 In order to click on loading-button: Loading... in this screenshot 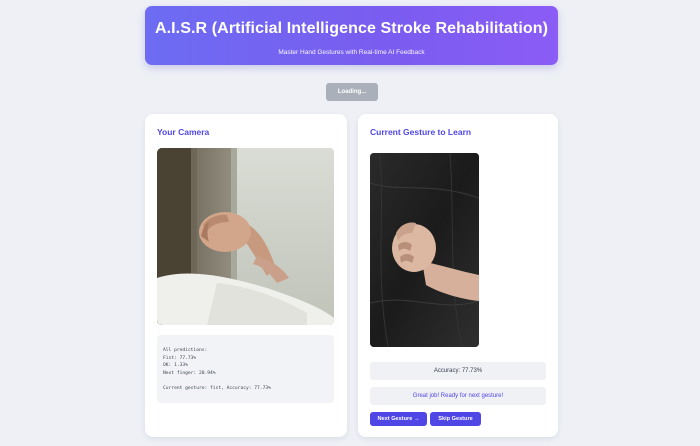, I will do `click(352, 92)`.